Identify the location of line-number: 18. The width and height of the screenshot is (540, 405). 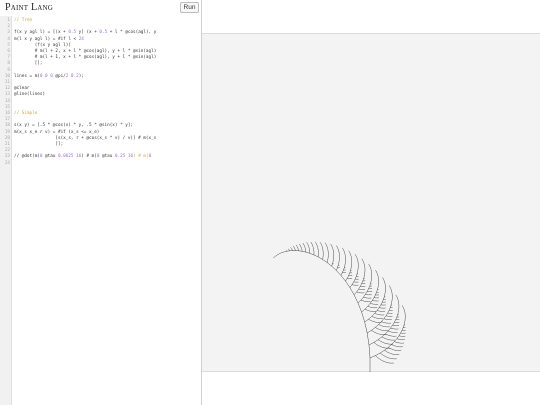
(7, 126).